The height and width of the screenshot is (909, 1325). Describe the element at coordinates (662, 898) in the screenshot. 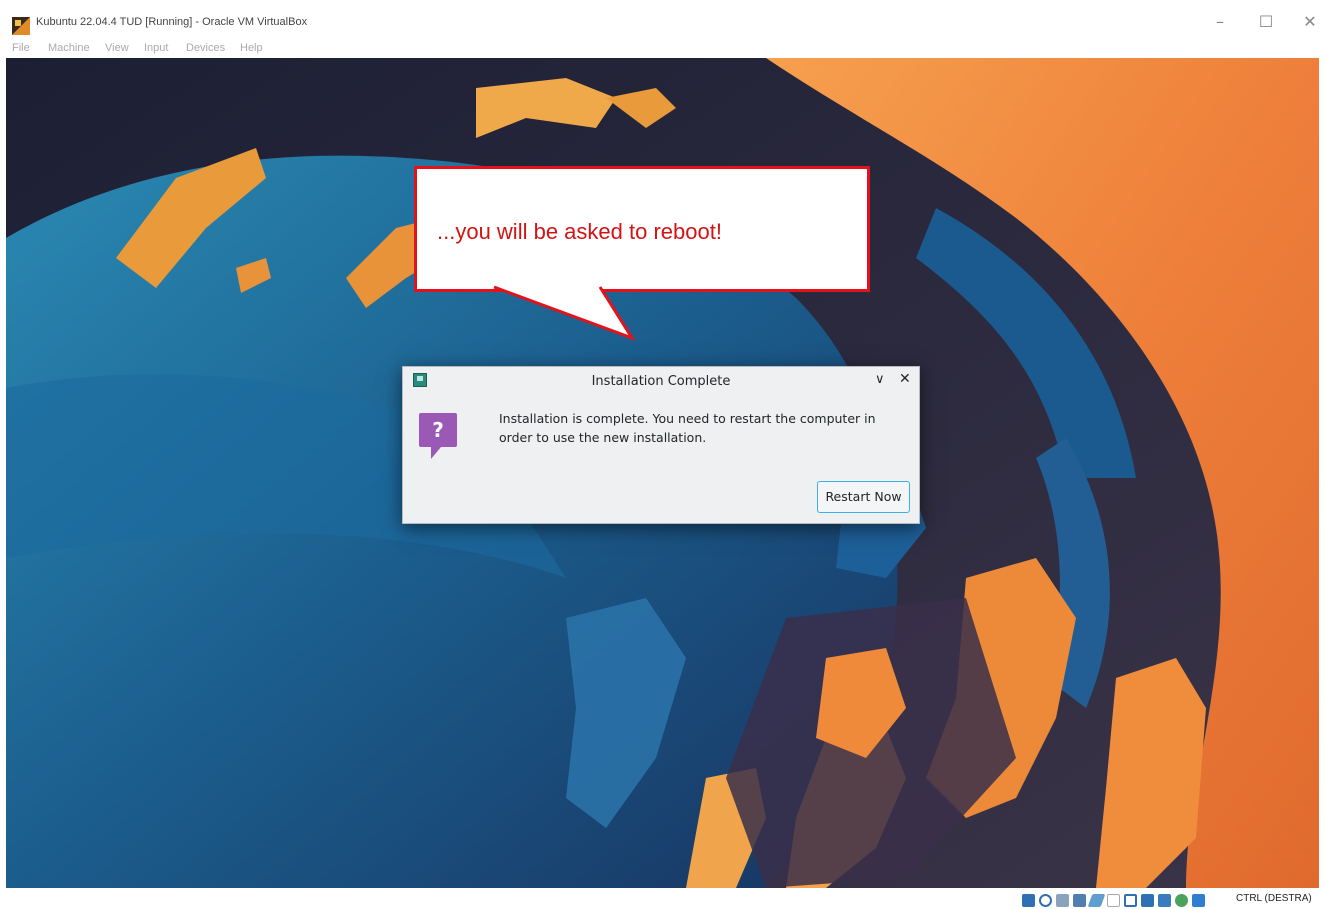

I see `status-bar: CTRL (DESTRA)` at that location.